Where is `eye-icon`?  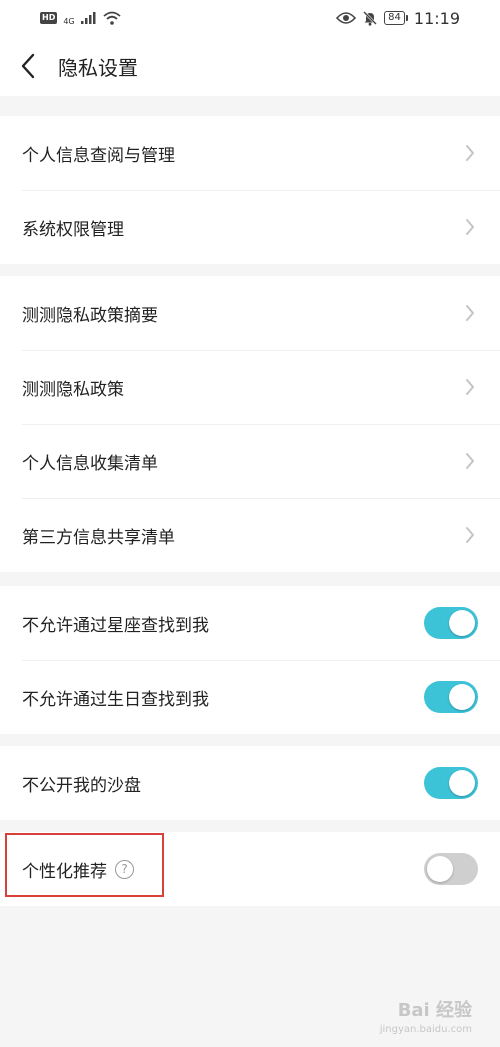 eye-icon is located at coordinates (346, 18).